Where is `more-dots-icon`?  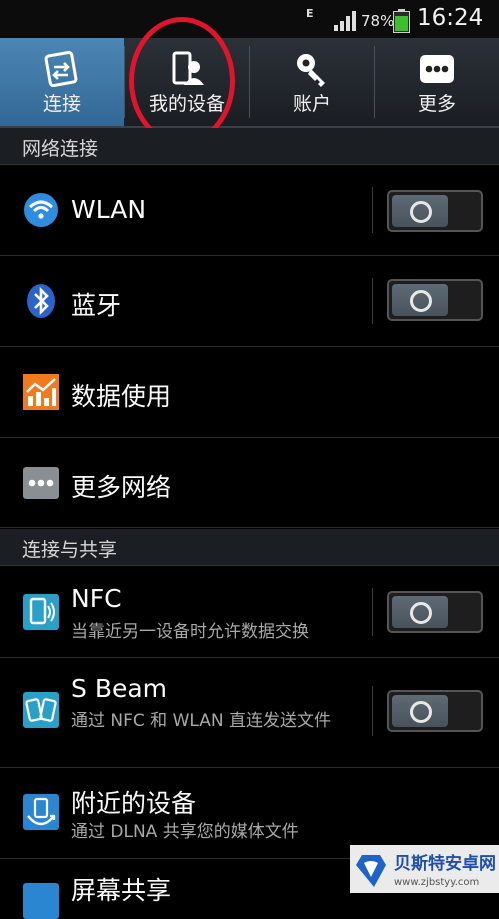 more-dots-icon is located at coordinates (437, 69).